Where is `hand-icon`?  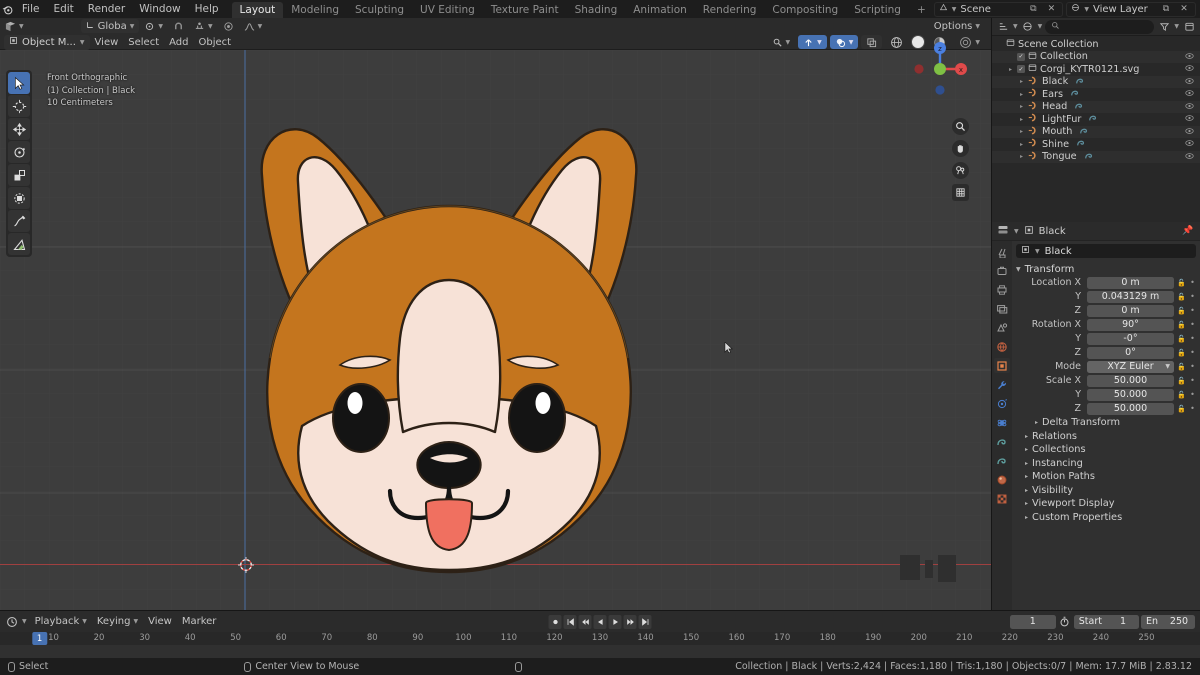 hand-icon is located at coordinates (960, 148).